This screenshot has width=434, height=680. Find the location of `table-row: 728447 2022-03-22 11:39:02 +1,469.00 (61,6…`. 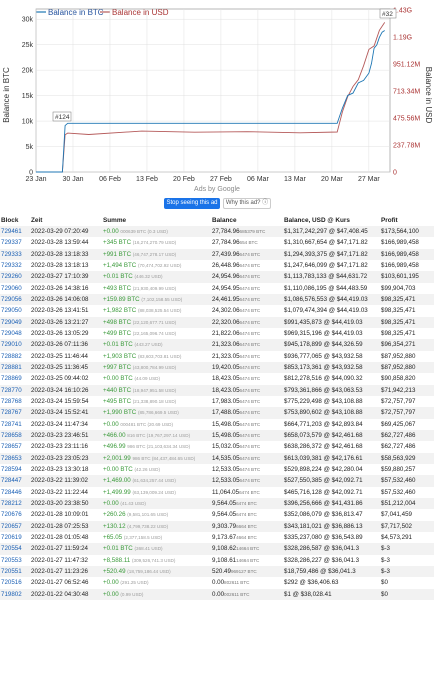

table-row: 728447 2022-03-22 11:39:02 +1,469.00 (61,6… is located at coordinates (217, 481).